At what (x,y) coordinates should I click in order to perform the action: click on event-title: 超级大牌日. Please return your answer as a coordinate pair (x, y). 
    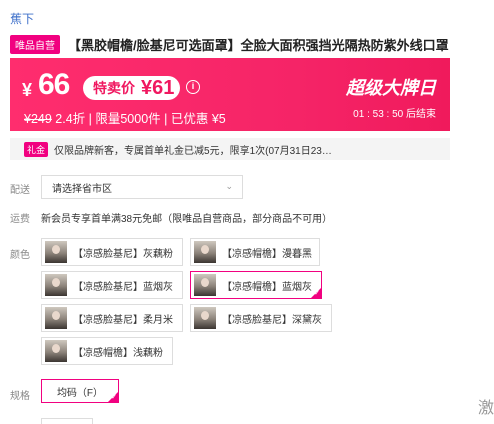
    Looking at the image, I should click on (391, 88).